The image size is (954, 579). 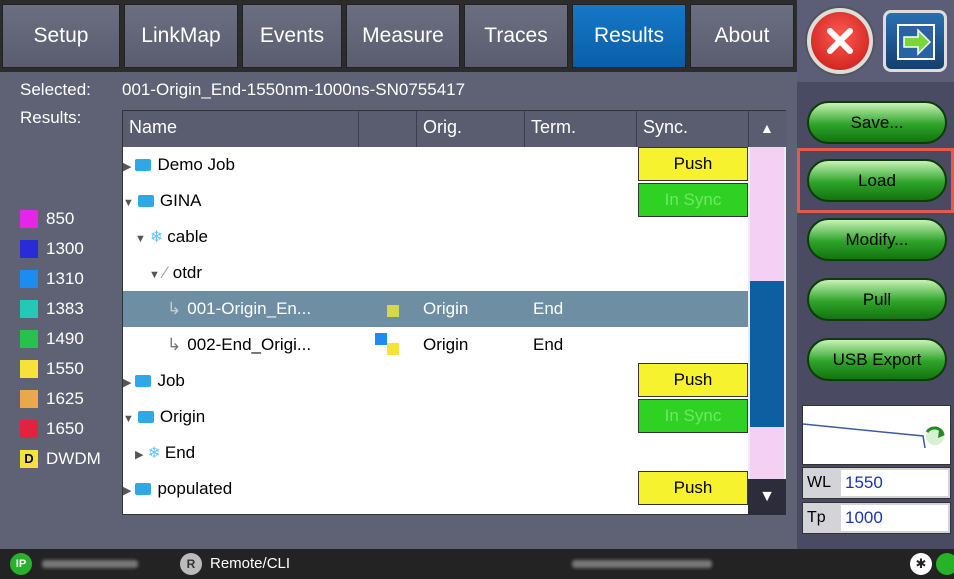 I want to click on forward-arrow-icon, so click(x=915, y=41).